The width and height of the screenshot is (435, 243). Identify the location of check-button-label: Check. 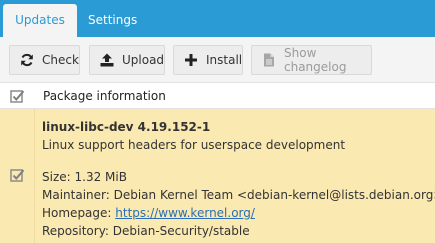
(60, 60).